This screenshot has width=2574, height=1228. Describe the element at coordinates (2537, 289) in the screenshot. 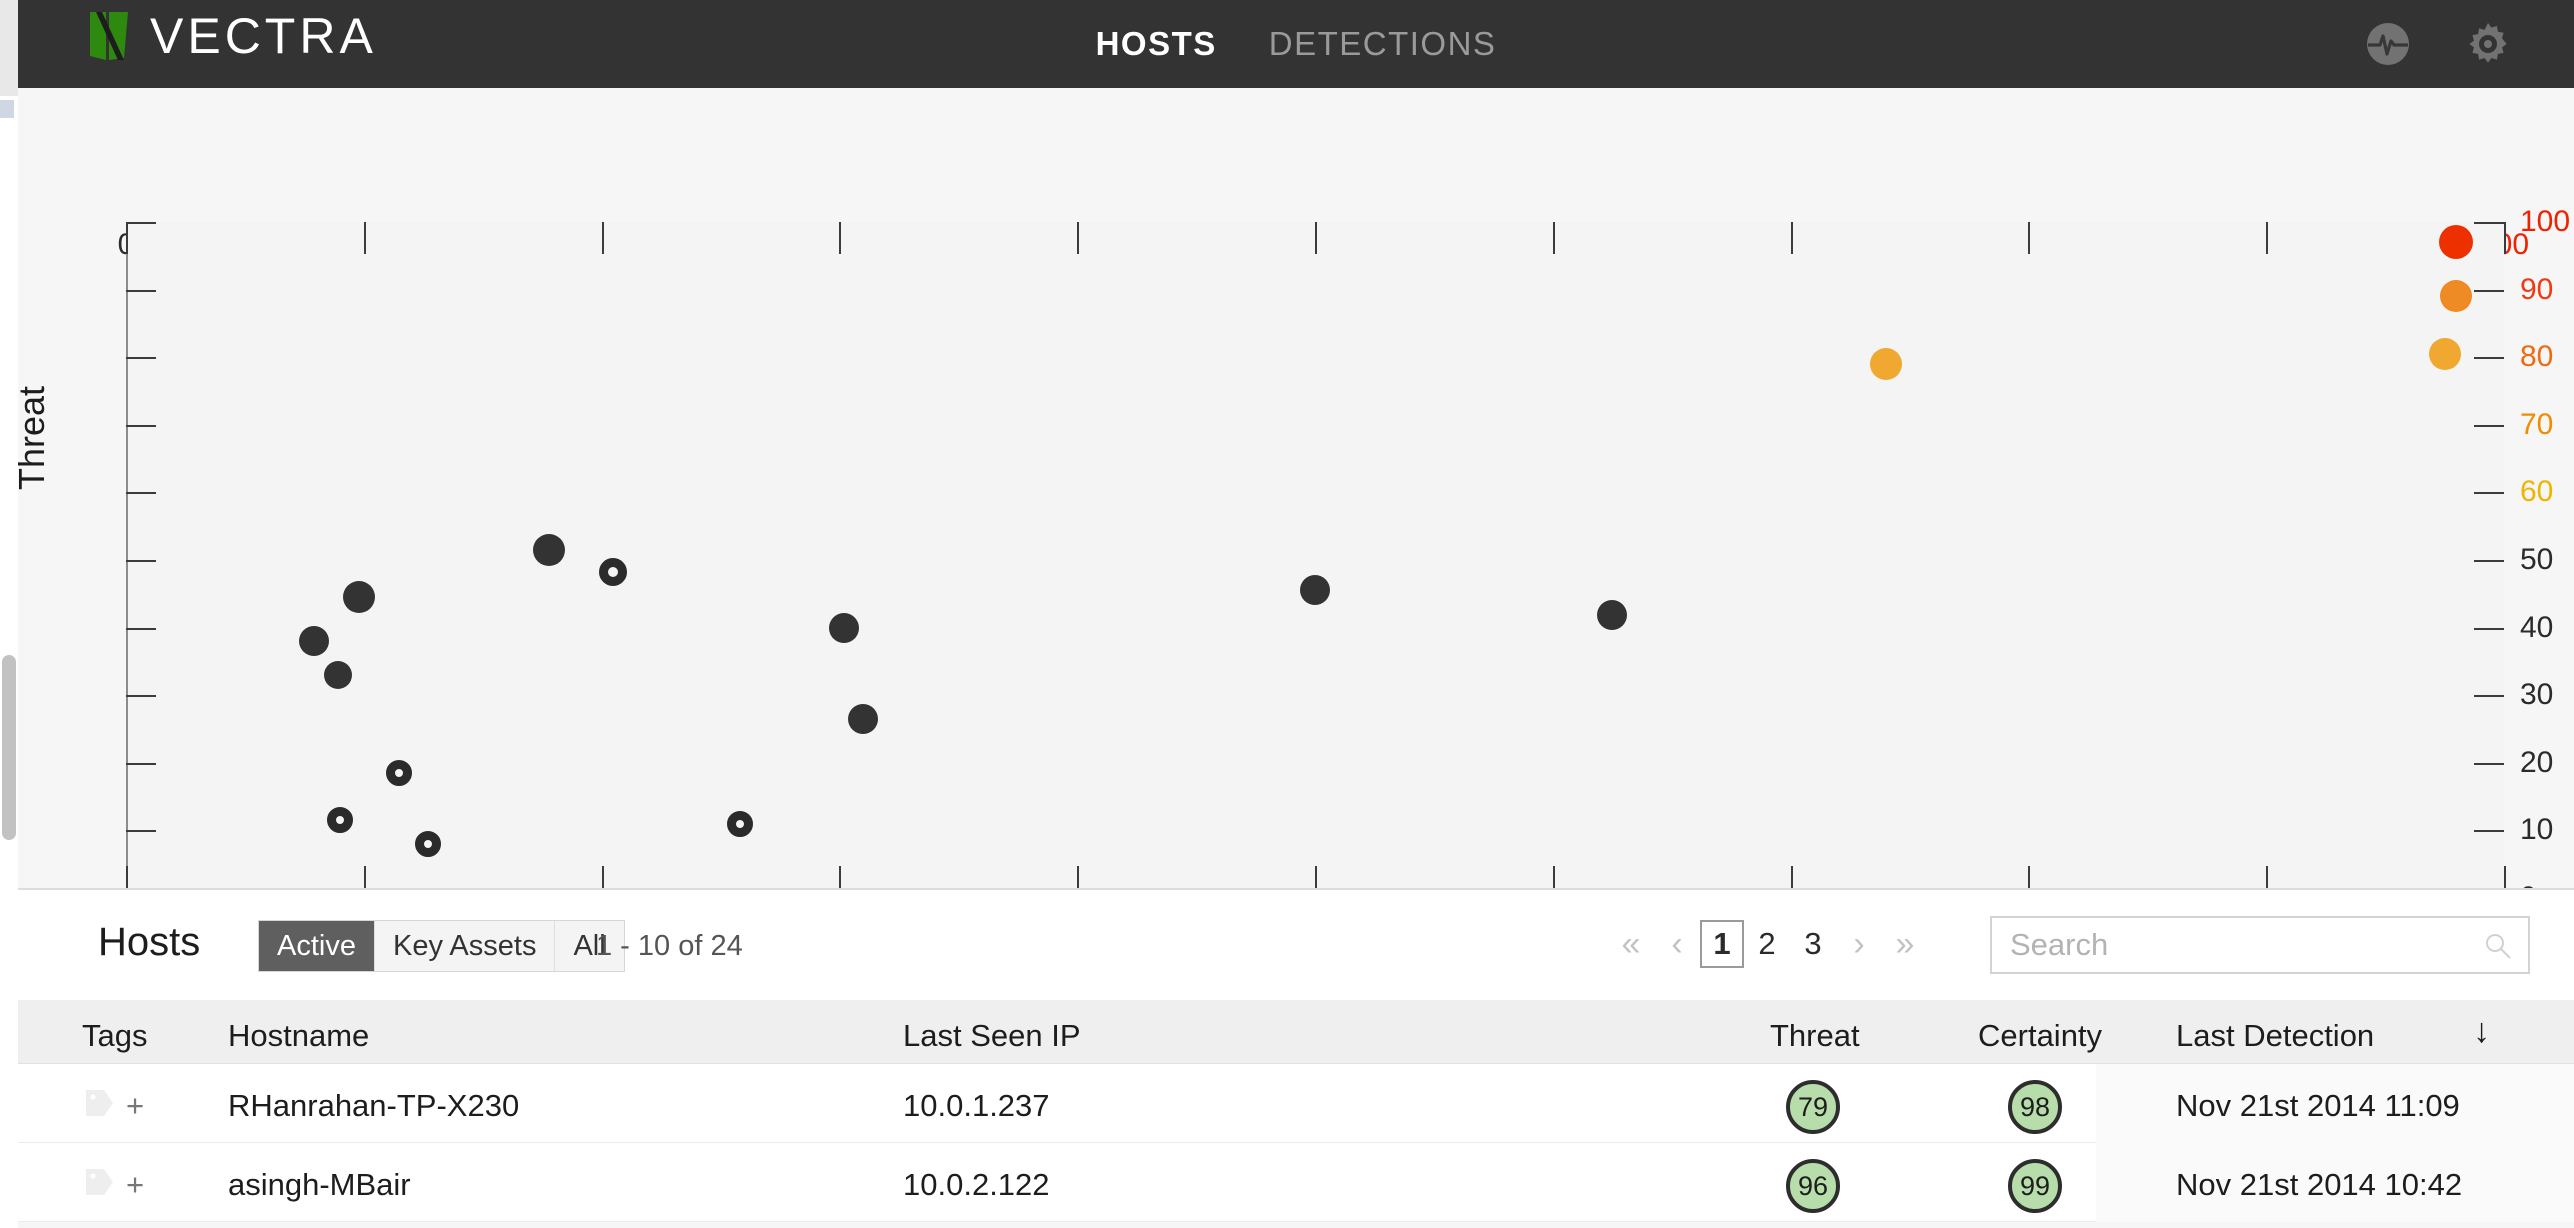

I see `y-tick-label-90: 90` at that location.